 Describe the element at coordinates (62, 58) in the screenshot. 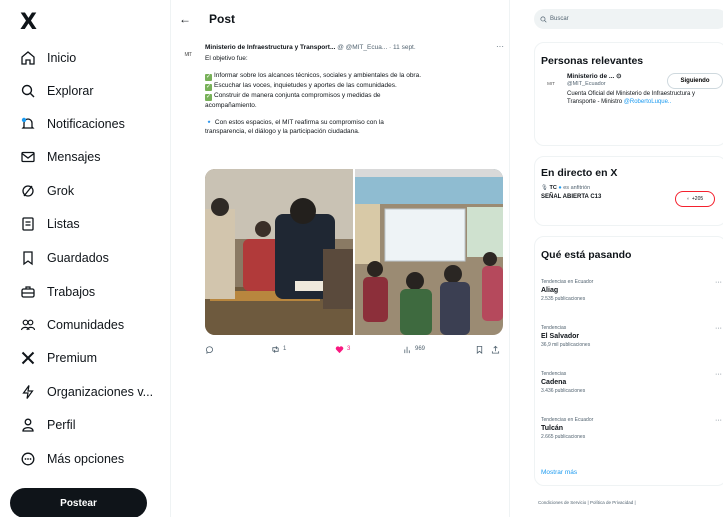

I see `nav-label: Inicio` at that location.